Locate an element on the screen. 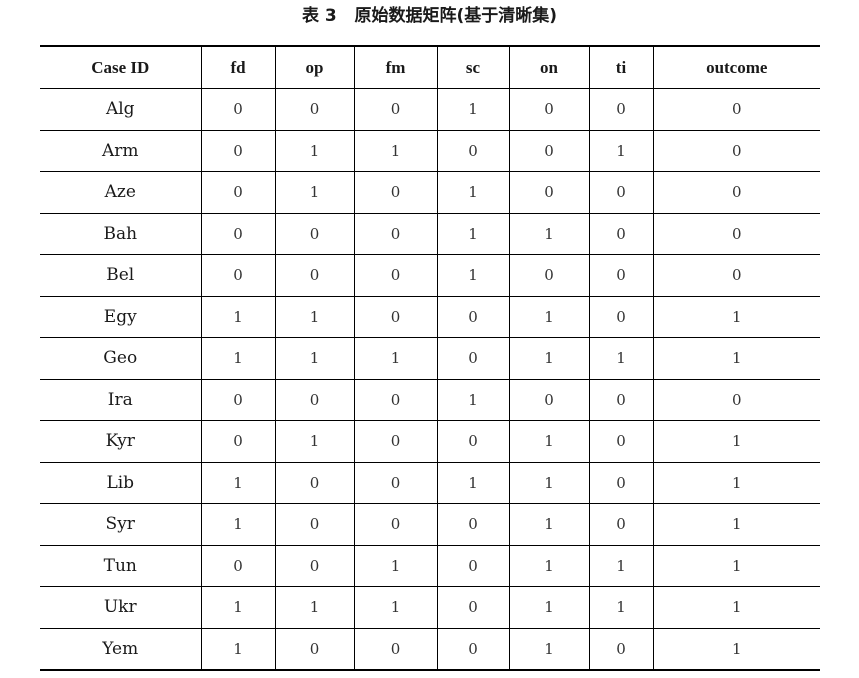 Image resolution: width=859 pixels, height=678 pixels. column-header-ti: ti is located at coordinates (621, 67).